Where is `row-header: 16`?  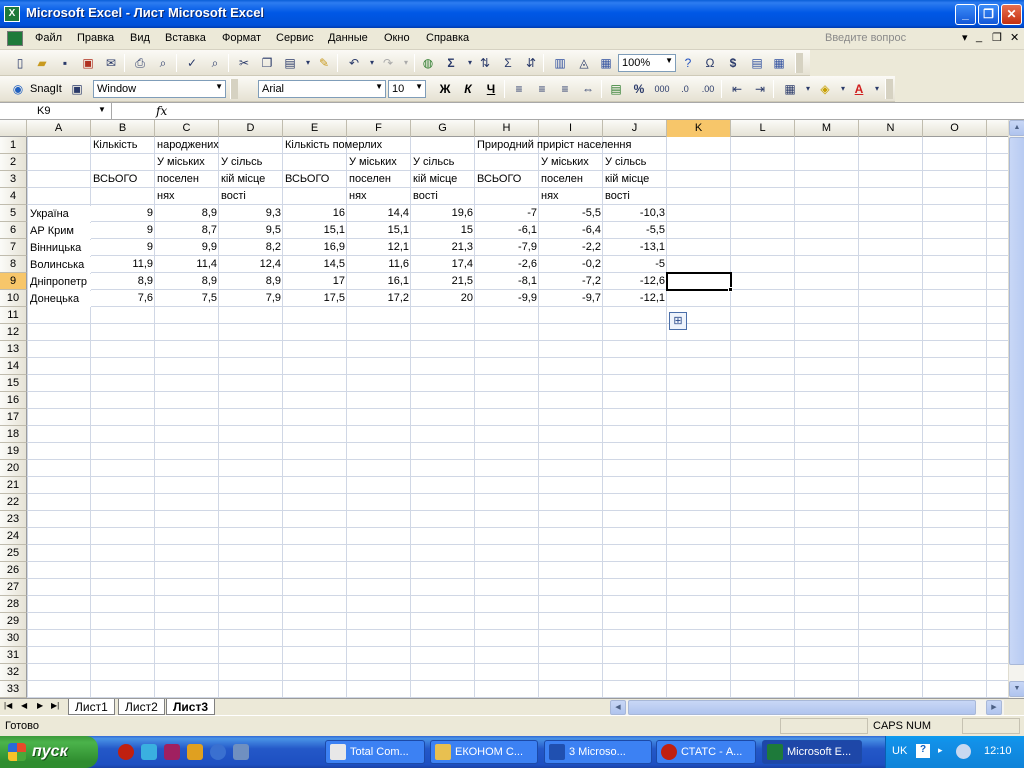
row-header: 16 is located at coordinates (13, 400).